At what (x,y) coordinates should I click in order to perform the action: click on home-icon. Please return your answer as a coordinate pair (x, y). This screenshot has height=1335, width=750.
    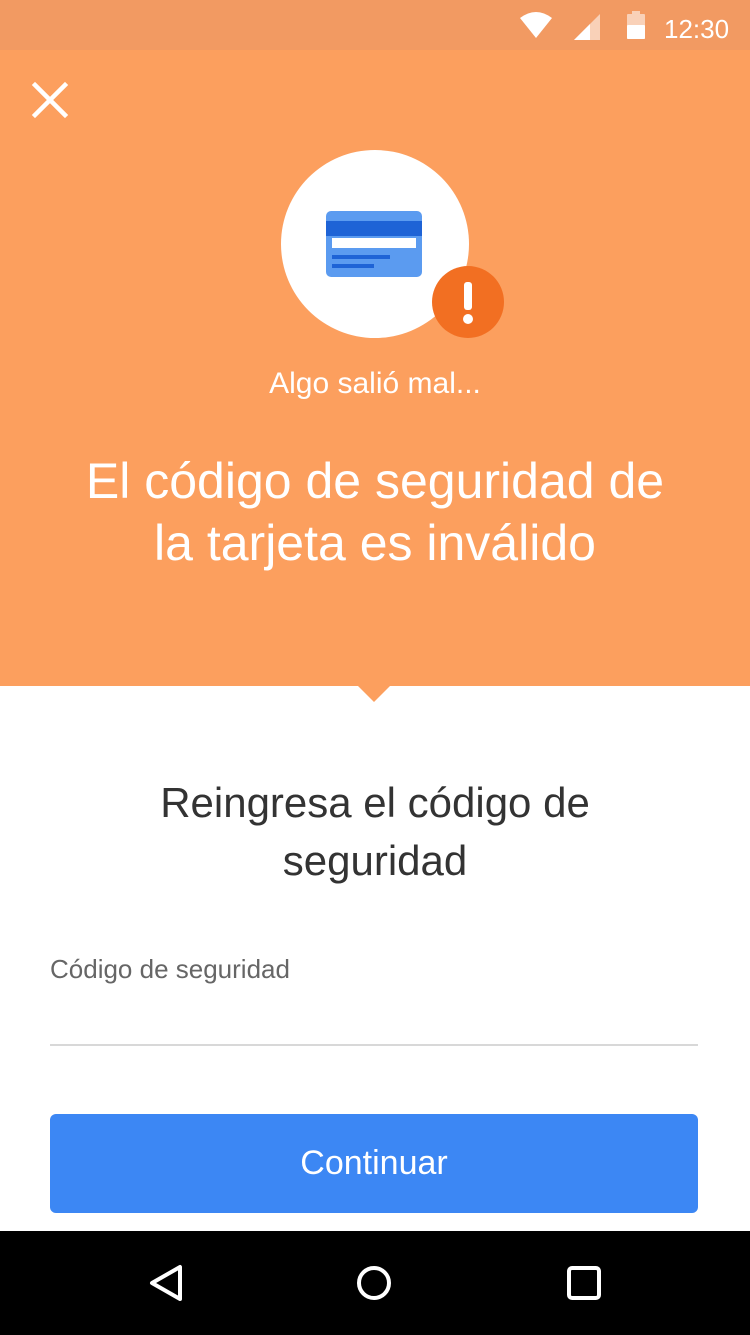
    Looking at the image, I should click on (374, 1283).